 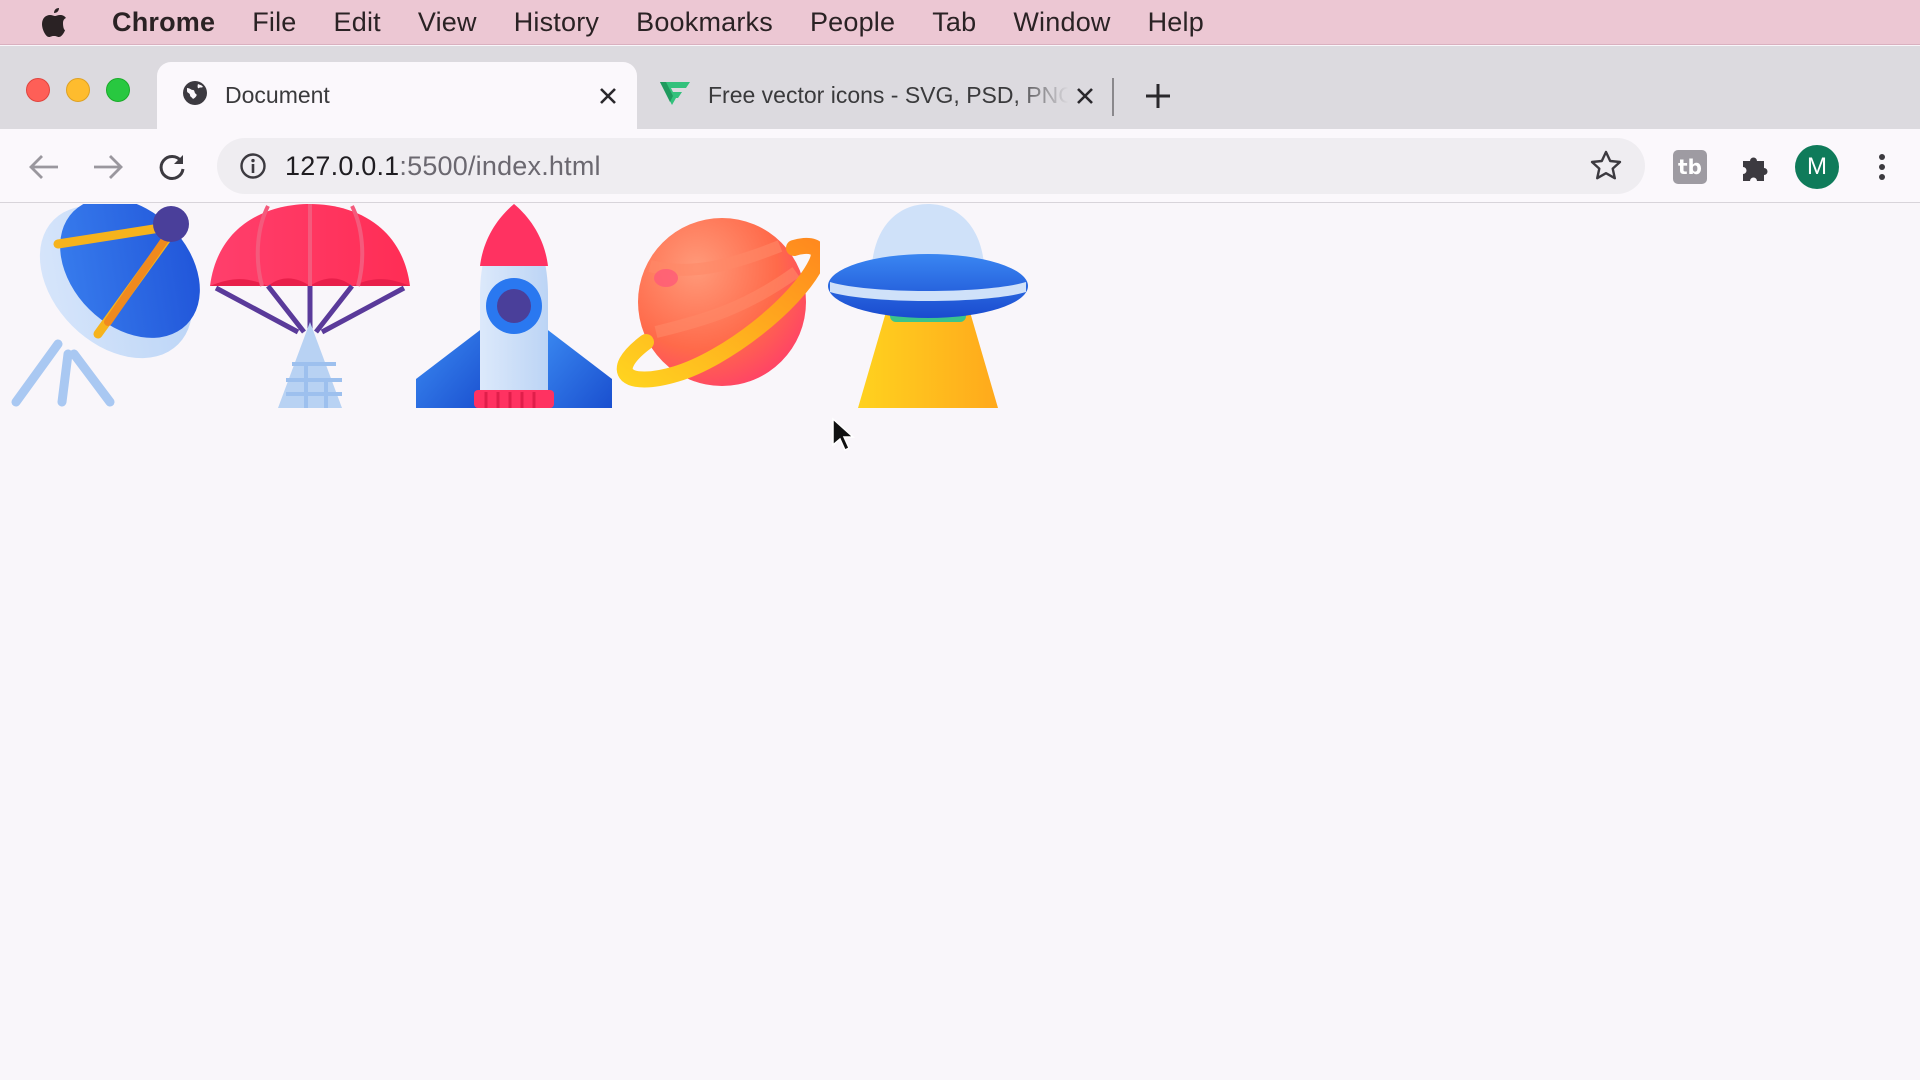 I want to click on mouse-pointer-icon, so click(x=843, y=435).